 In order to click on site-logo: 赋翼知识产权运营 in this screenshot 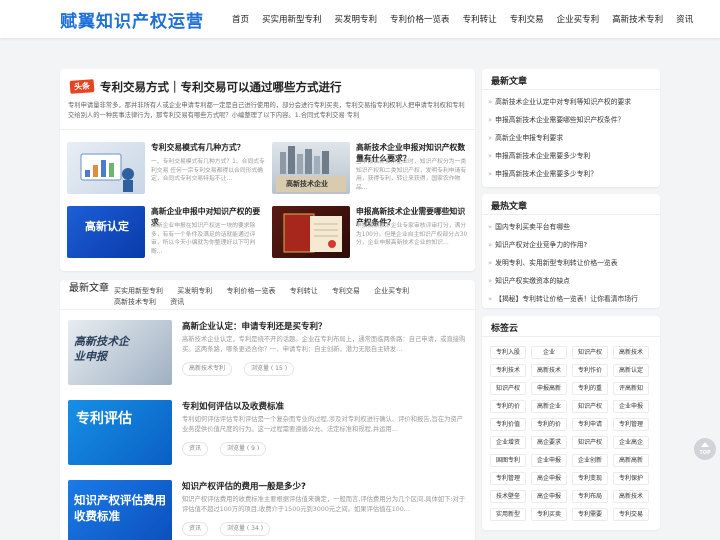, I will do `click(132, 19)`.